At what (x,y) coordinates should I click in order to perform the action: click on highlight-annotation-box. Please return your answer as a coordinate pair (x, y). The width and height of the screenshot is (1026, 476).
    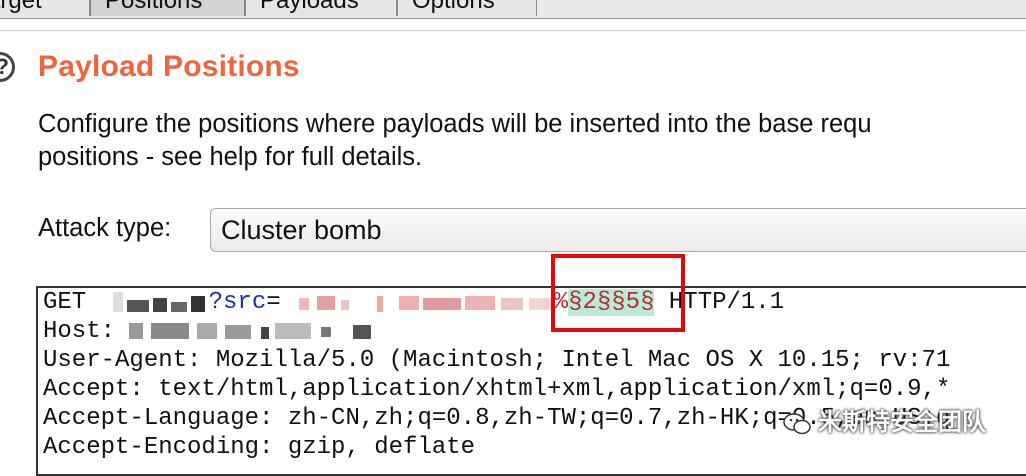
    Looking at the image, I should click on (618, 293).